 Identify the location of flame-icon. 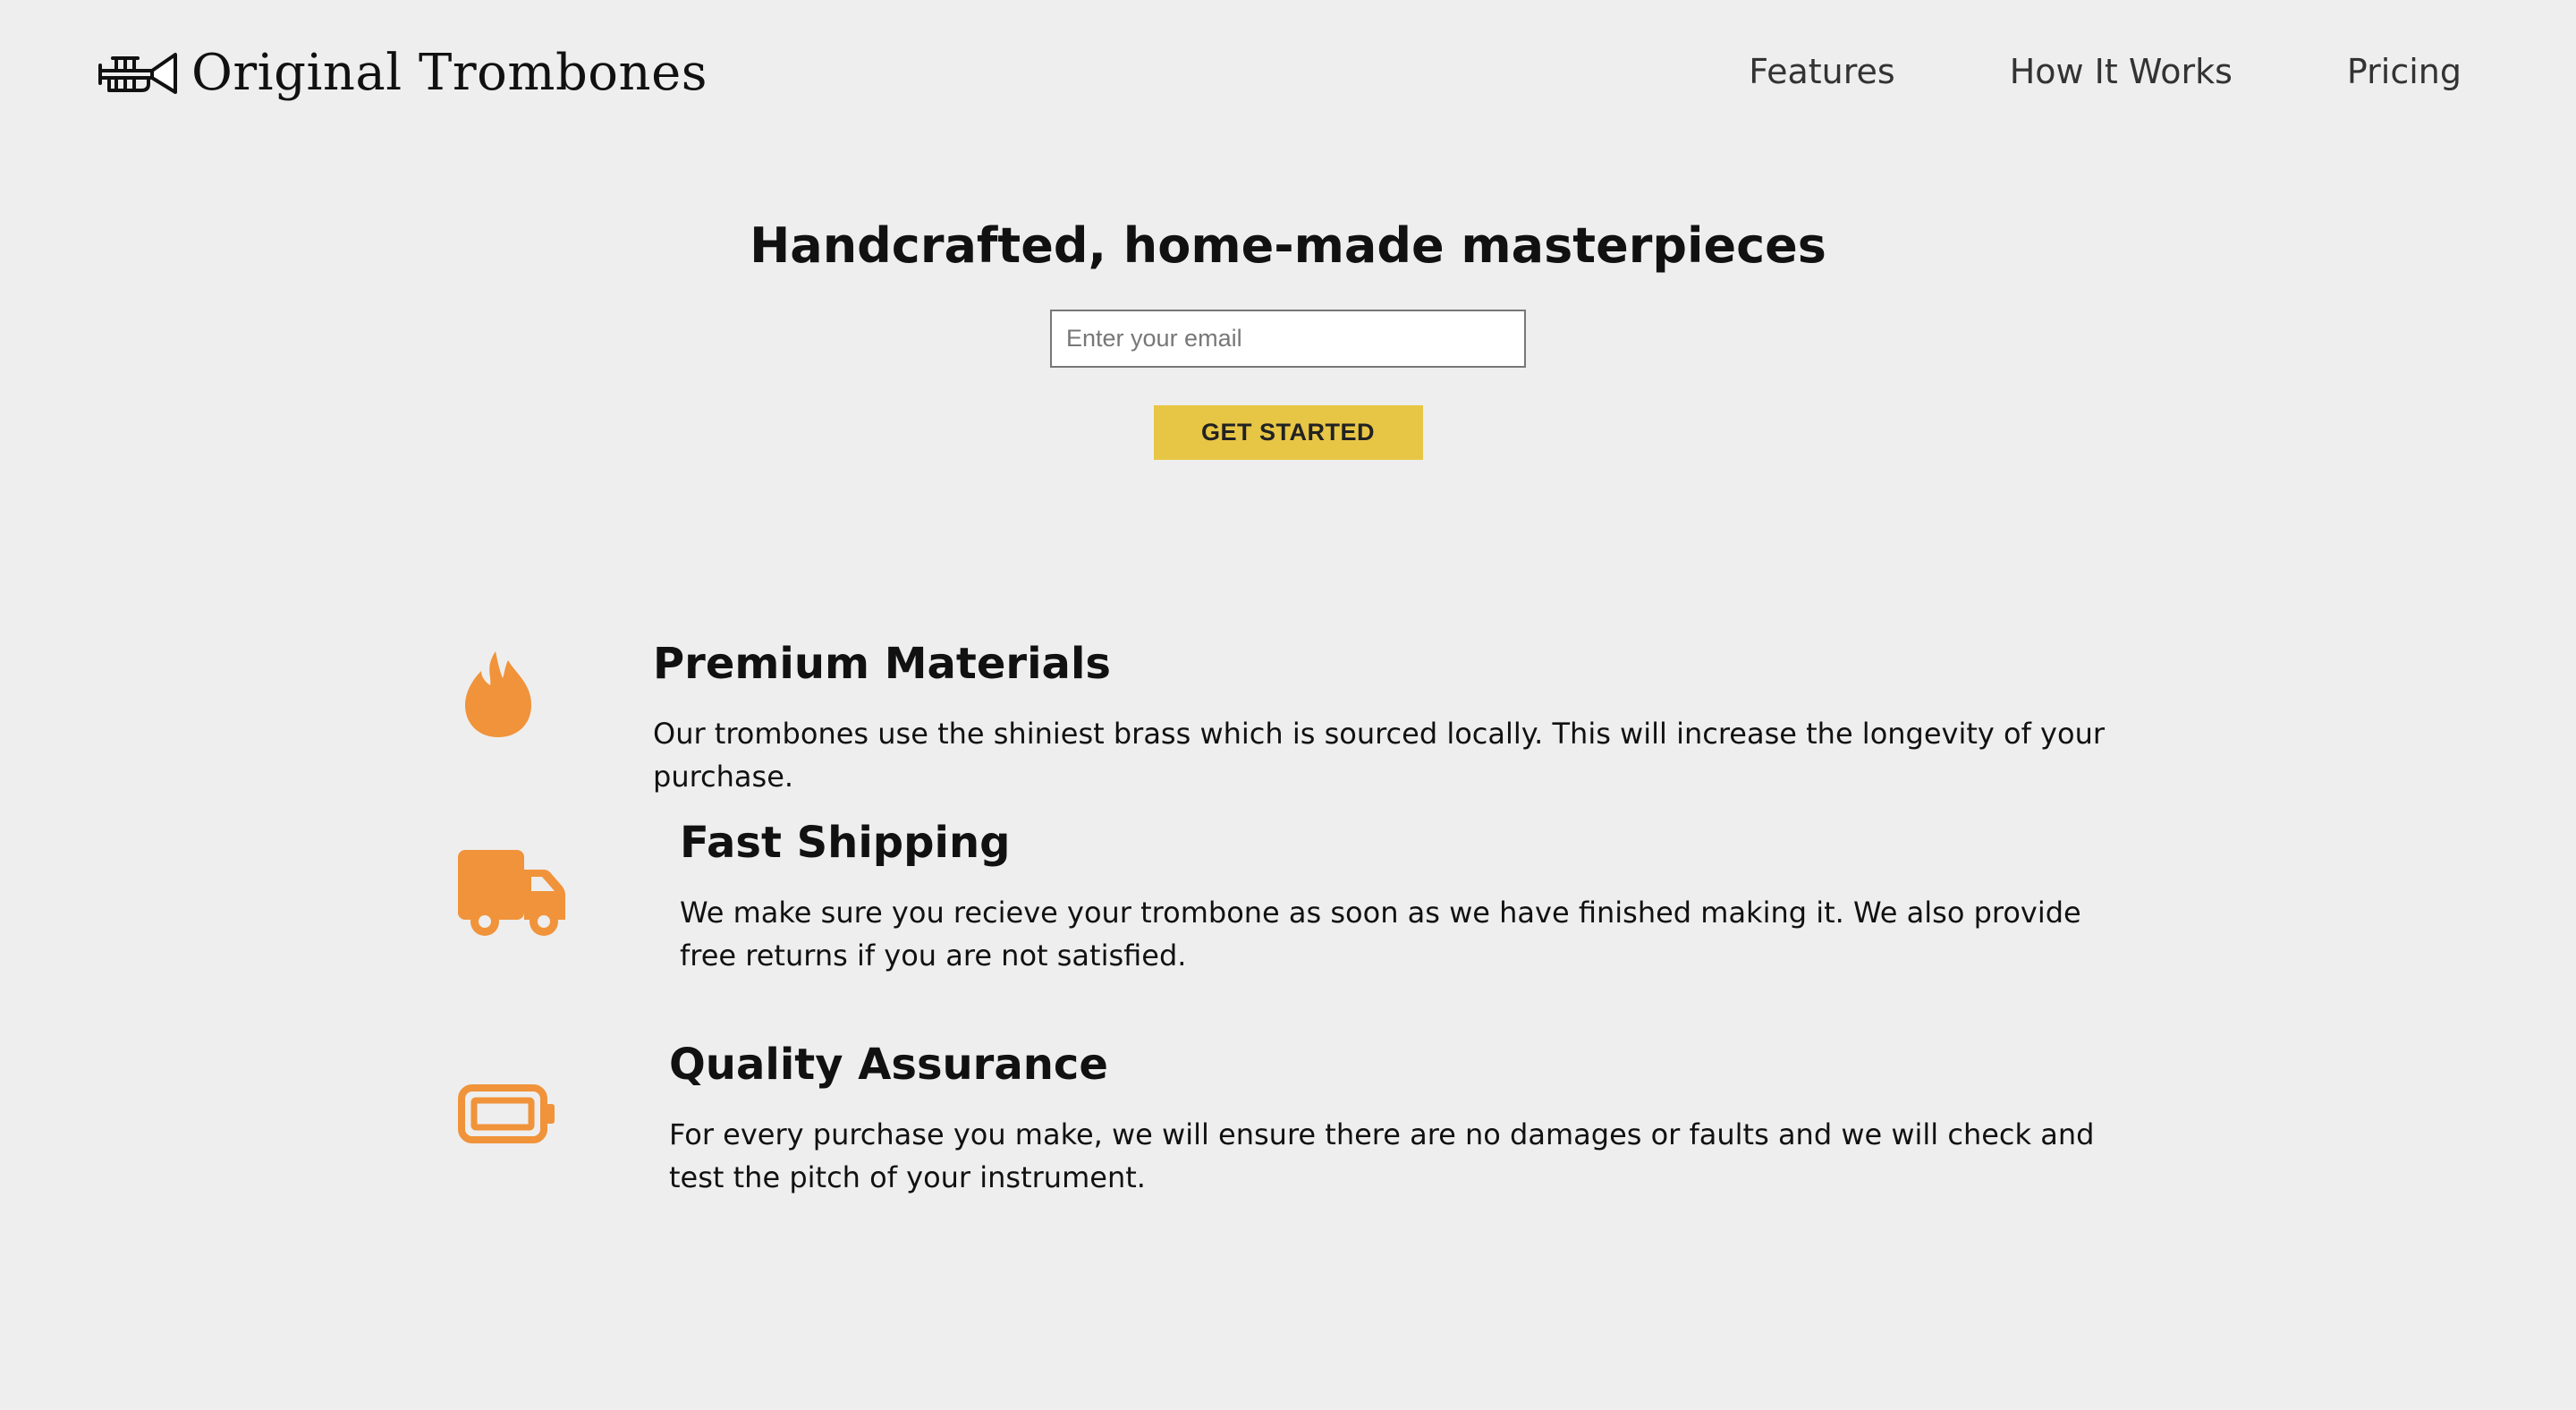
(498, 694).